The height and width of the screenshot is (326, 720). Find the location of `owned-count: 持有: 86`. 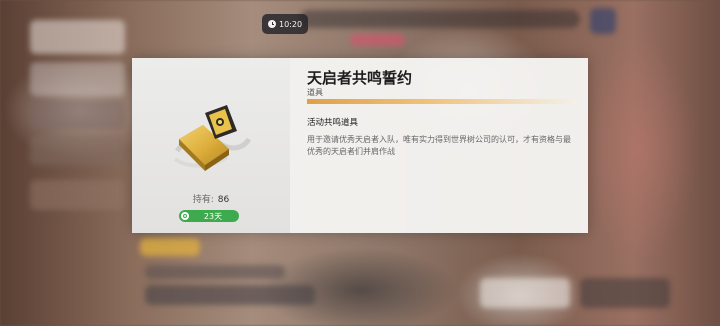

owned-count: 持有: 86 is located at coordinates (211, 198).